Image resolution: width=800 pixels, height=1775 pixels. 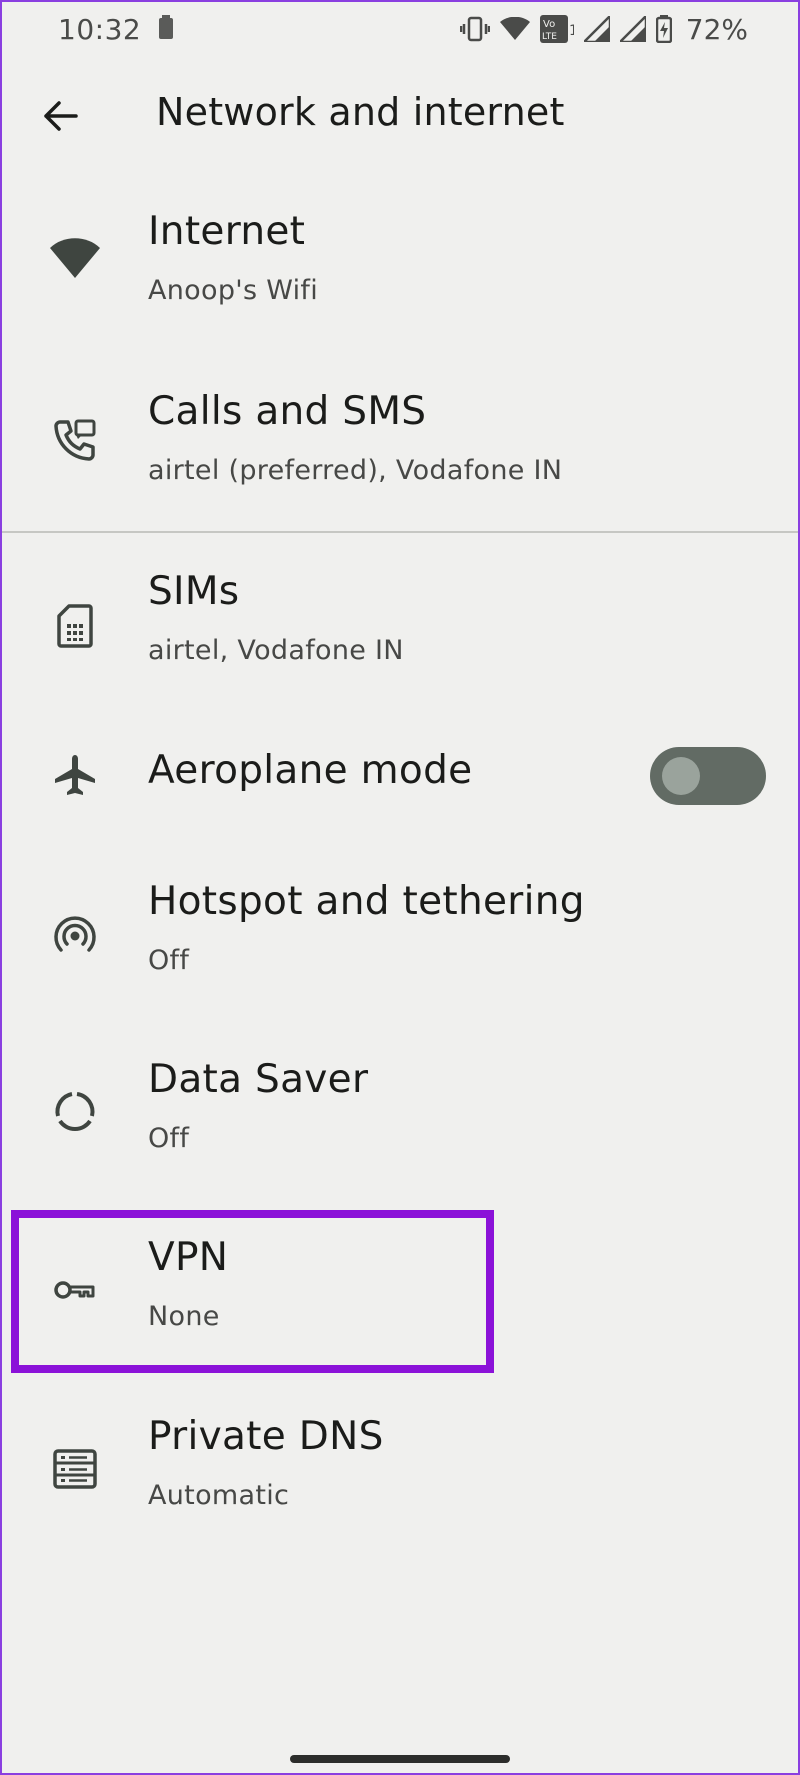 What do you see at coordinates (227, 231) in the screenshot?
I see `item-title: Internet` at bounding box center [227, 231].